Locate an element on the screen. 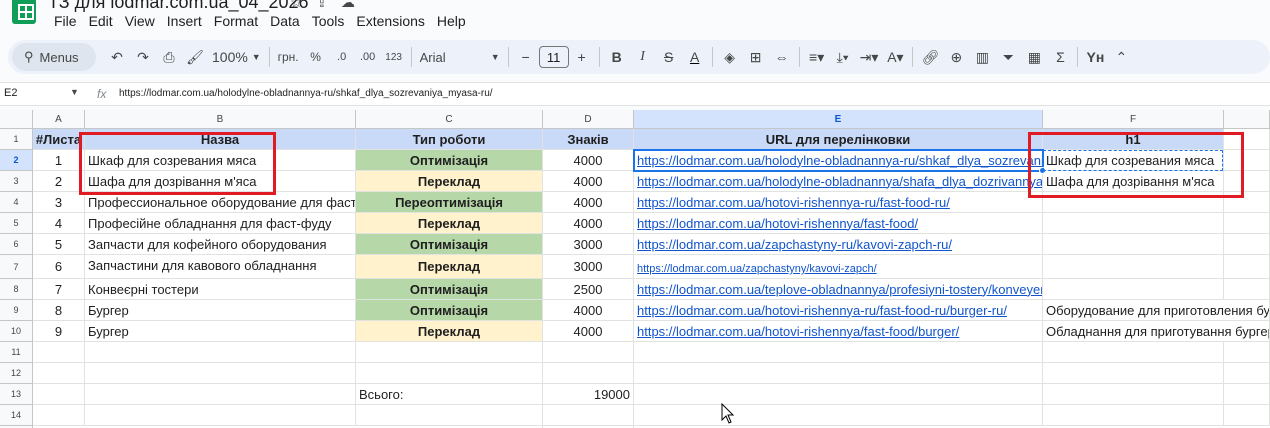 The height and width of the screenshot is (428, 1270). filter-icon: ⏷ is located at coordinates (1008, 57).